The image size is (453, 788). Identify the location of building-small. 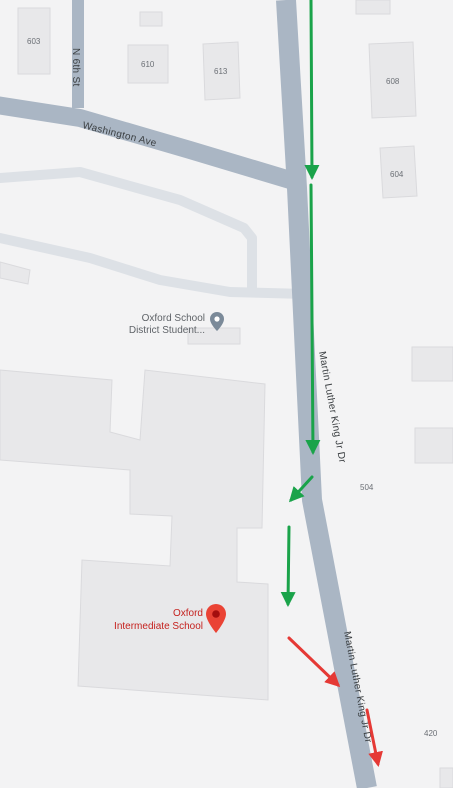
(151, 19).